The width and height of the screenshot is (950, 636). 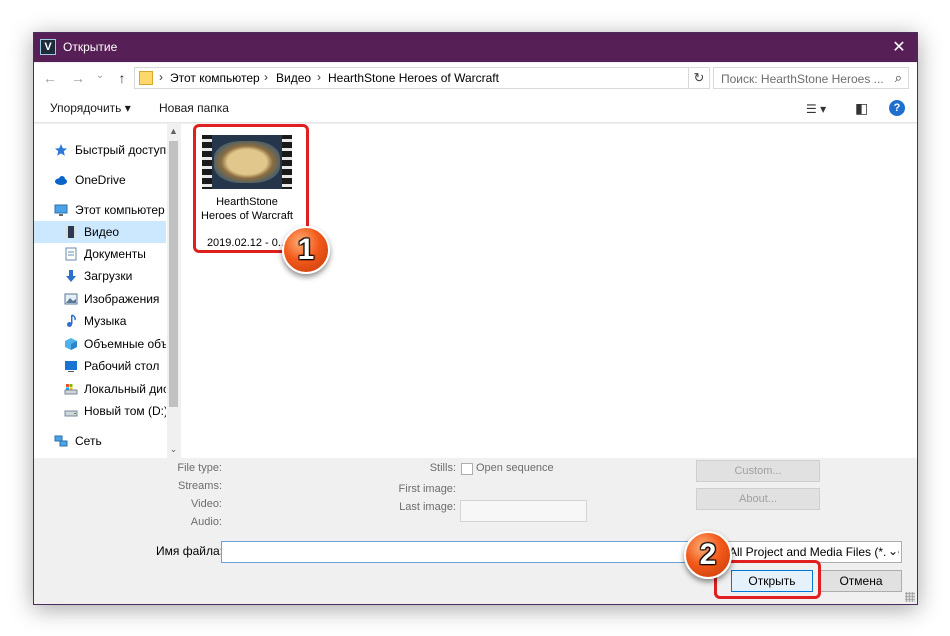 What do you see at coordinates (61, 210) in the screenshot?
I see `computer-icon` at bounding box center [61, 210].